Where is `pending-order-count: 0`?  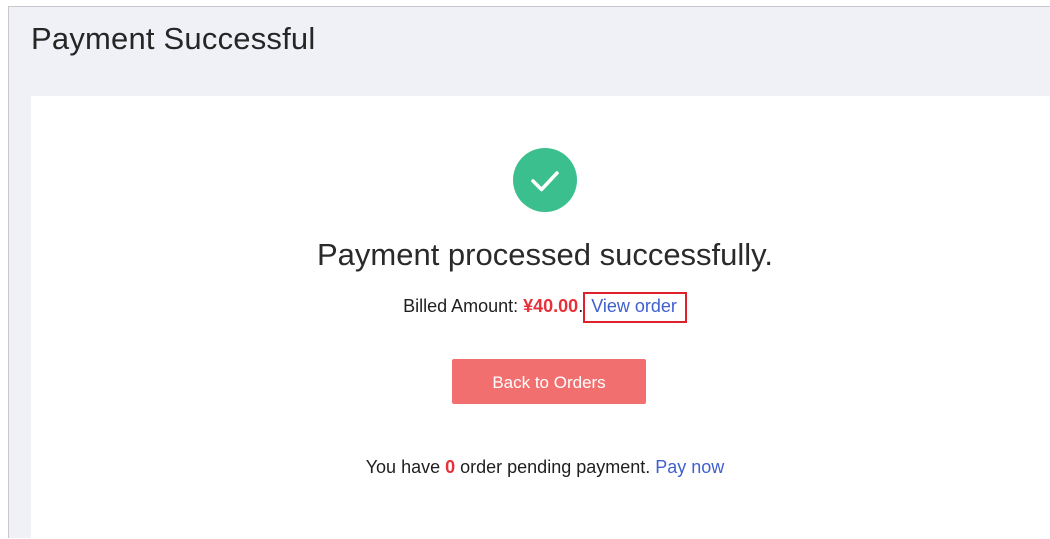
pending-order-count: 0 is located at coordinates (450, 467).